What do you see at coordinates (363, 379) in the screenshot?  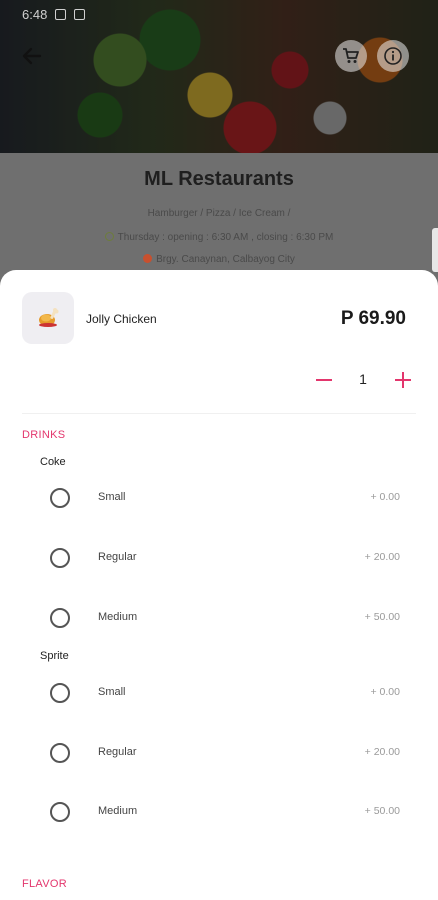 I see `quantity-value: 1` at bounding box center [363, 379].